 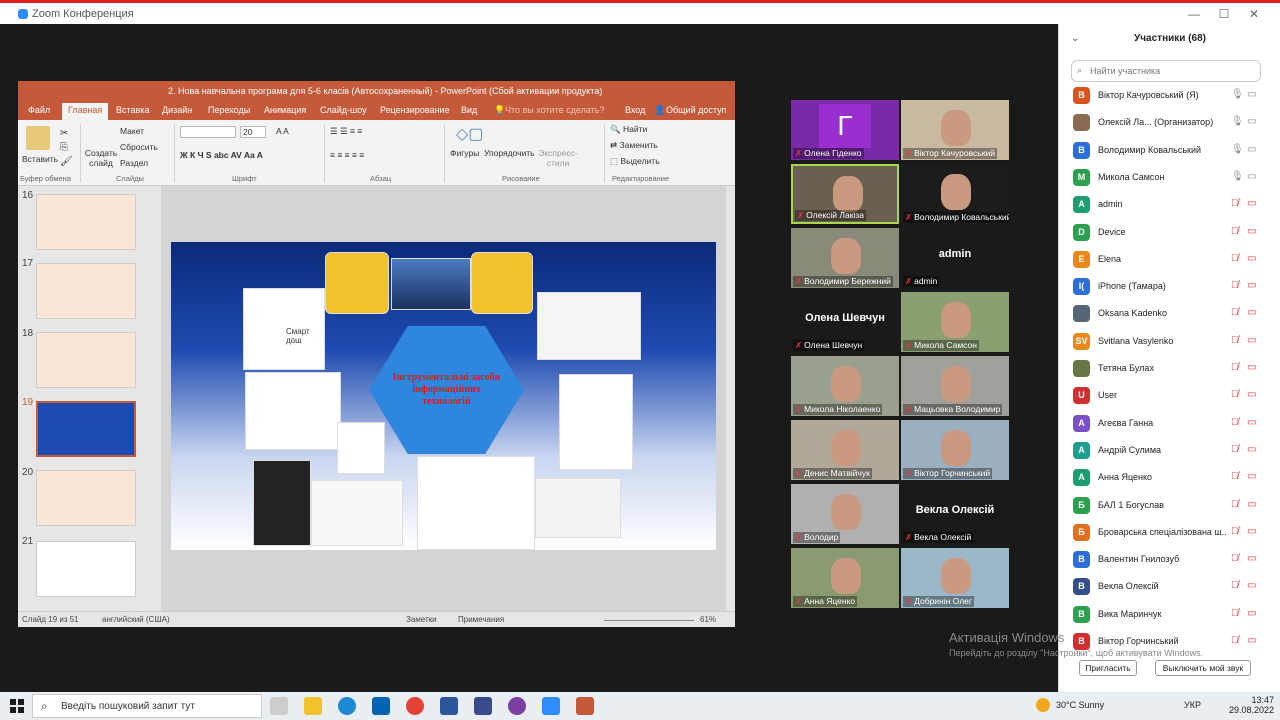 What do you see at coordinates (464, 153) in the screenshot?
I see `shapes-button: Фигуры` at bounding box center [464, 153].